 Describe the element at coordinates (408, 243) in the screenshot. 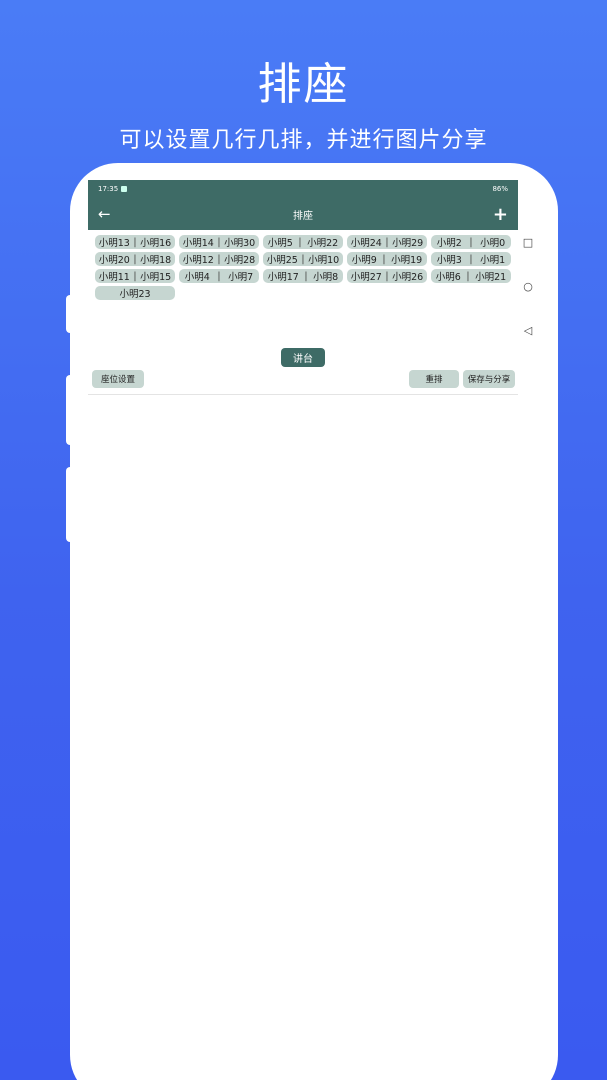

I see `student-name: 小明29` at that location.